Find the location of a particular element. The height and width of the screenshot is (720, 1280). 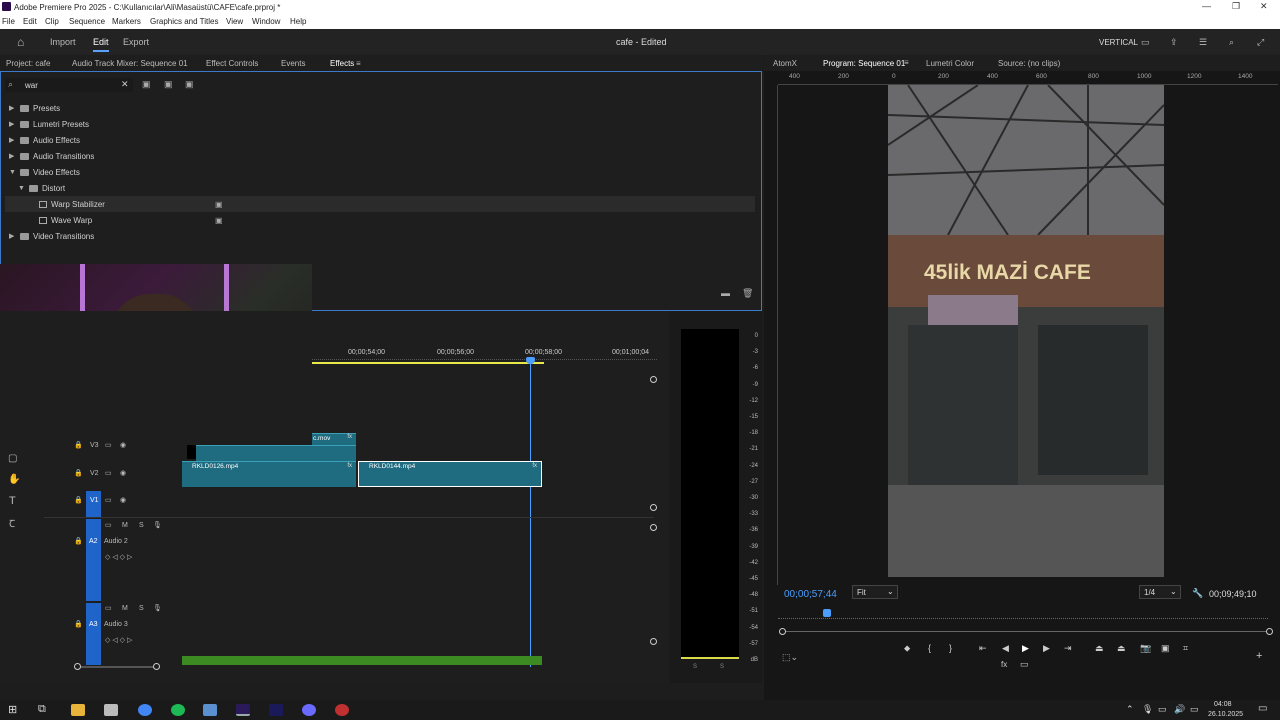

eye-icon: ◉ is located at coordinates (123, 445).